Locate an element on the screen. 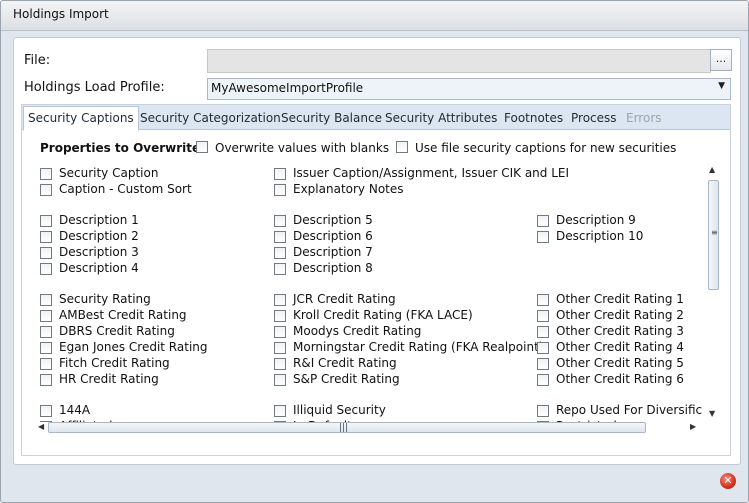 Image resolution: width=749 pixels, height=503 pixels. tab-security-categorization: Security Categorization is located at coordinates (210, 118).